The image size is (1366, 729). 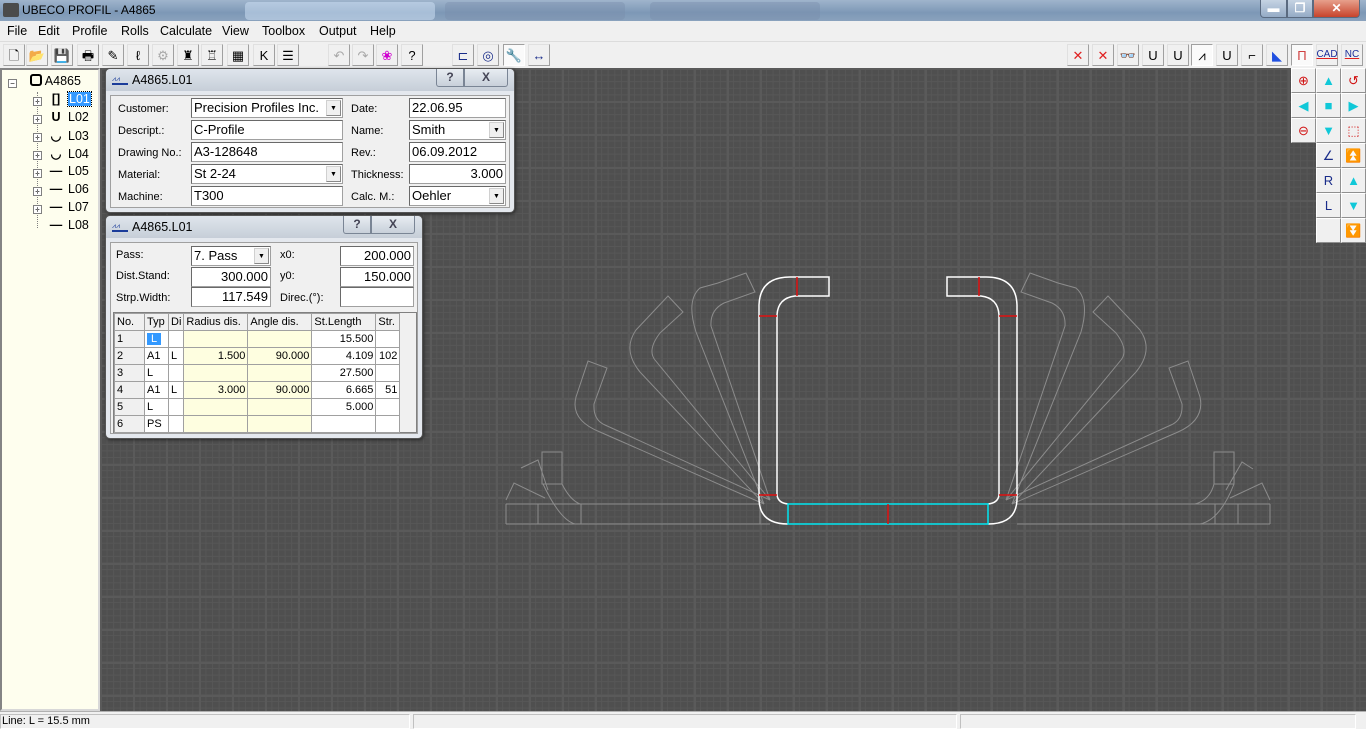 I want to click on table-row: 3 L 27.500, so click(x=257, y=373).